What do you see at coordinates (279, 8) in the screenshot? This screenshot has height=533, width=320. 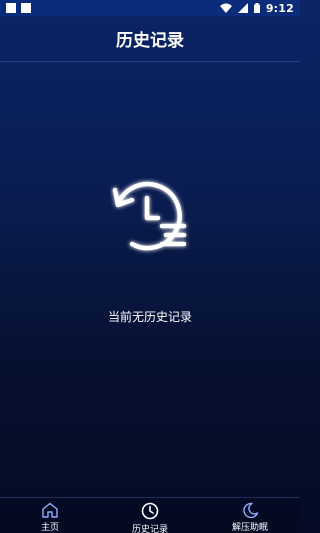 I see `status-time: 9:12` at bounding box center [279, 8].